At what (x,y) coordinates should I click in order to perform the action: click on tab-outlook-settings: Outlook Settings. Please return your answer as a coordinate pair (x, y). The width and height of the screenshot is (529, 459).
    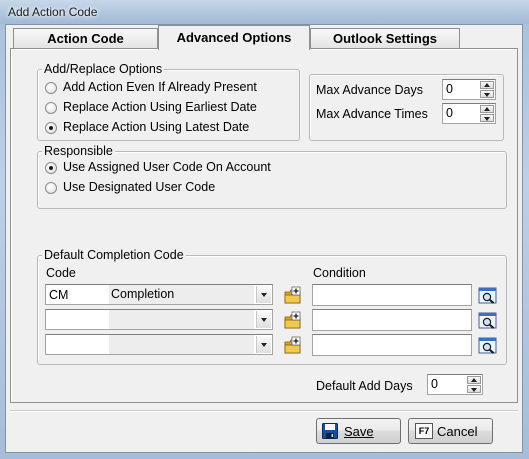
    Looking at the image, I should click on (385, 38).